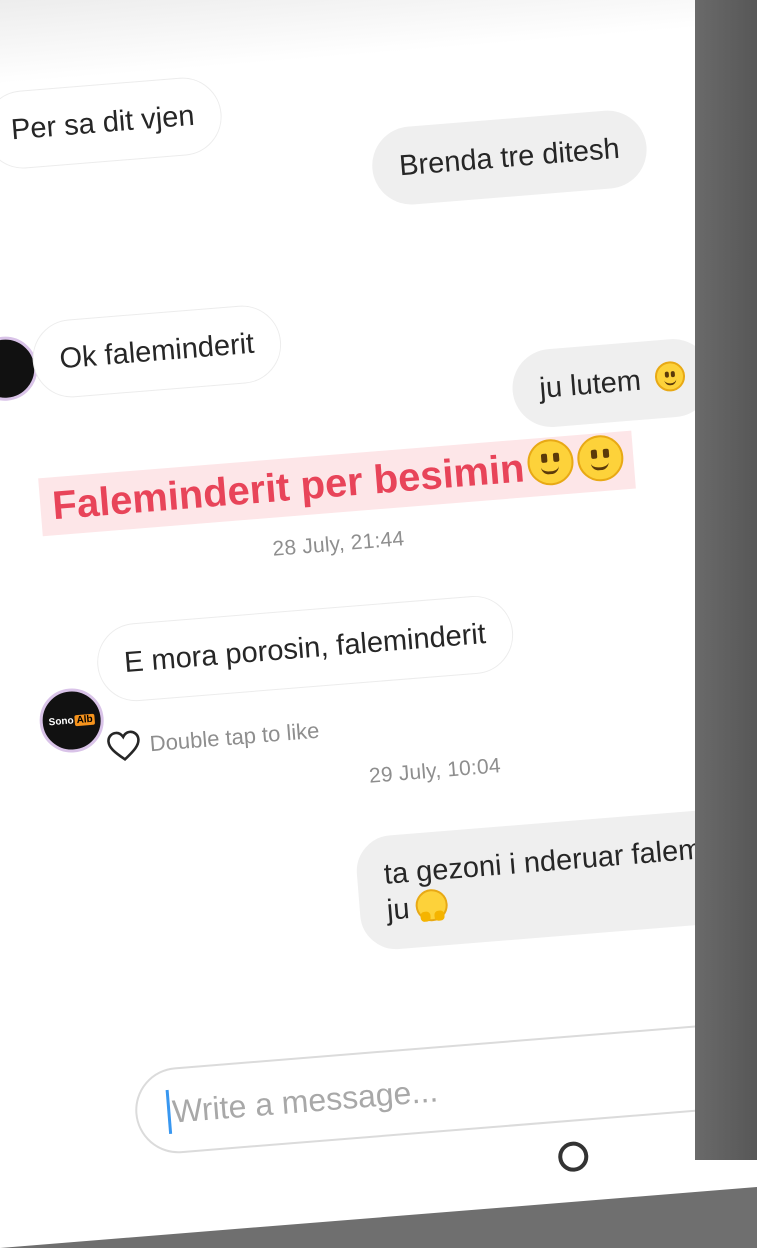  I want to click on message-input, so click(461, 1088).